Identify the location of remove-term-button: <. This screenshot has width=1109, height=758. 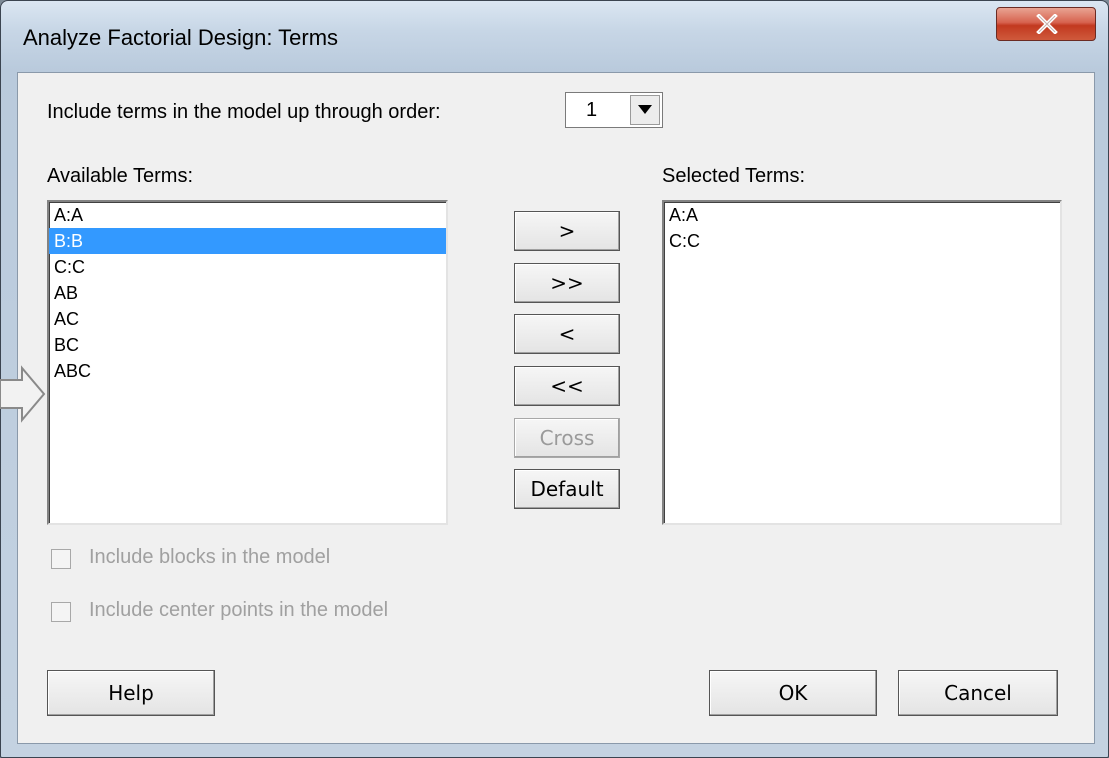
(567, 334).